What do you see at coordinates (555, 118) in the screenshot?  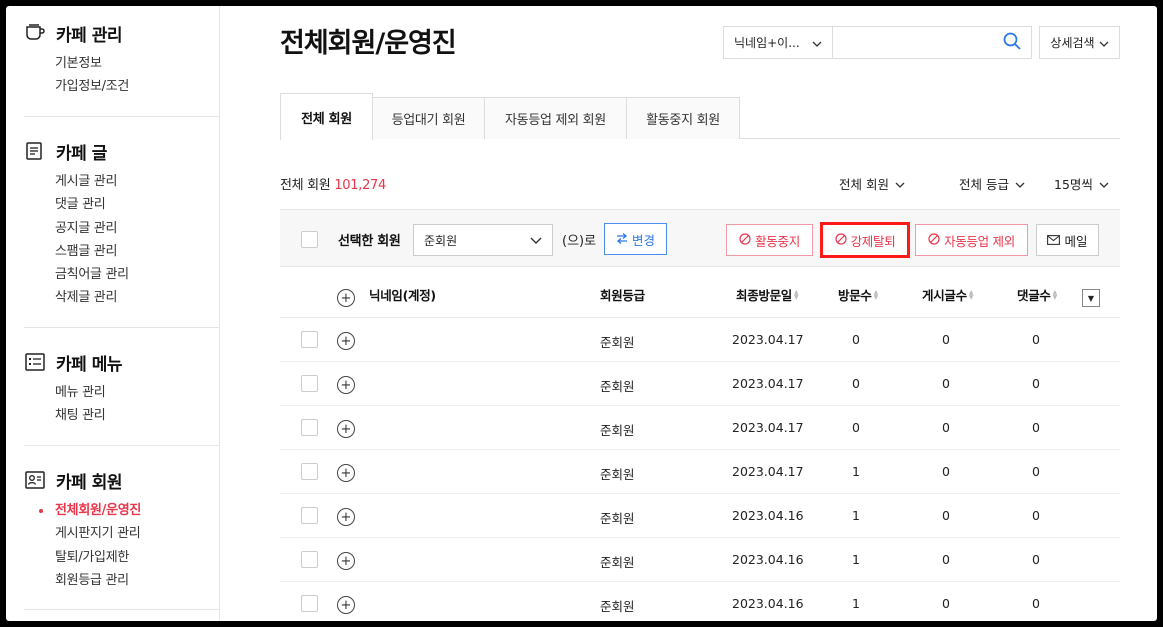 I see `tab-autoup-excluded: 자동등업 제외 회원` at bounding box center [555, 118].